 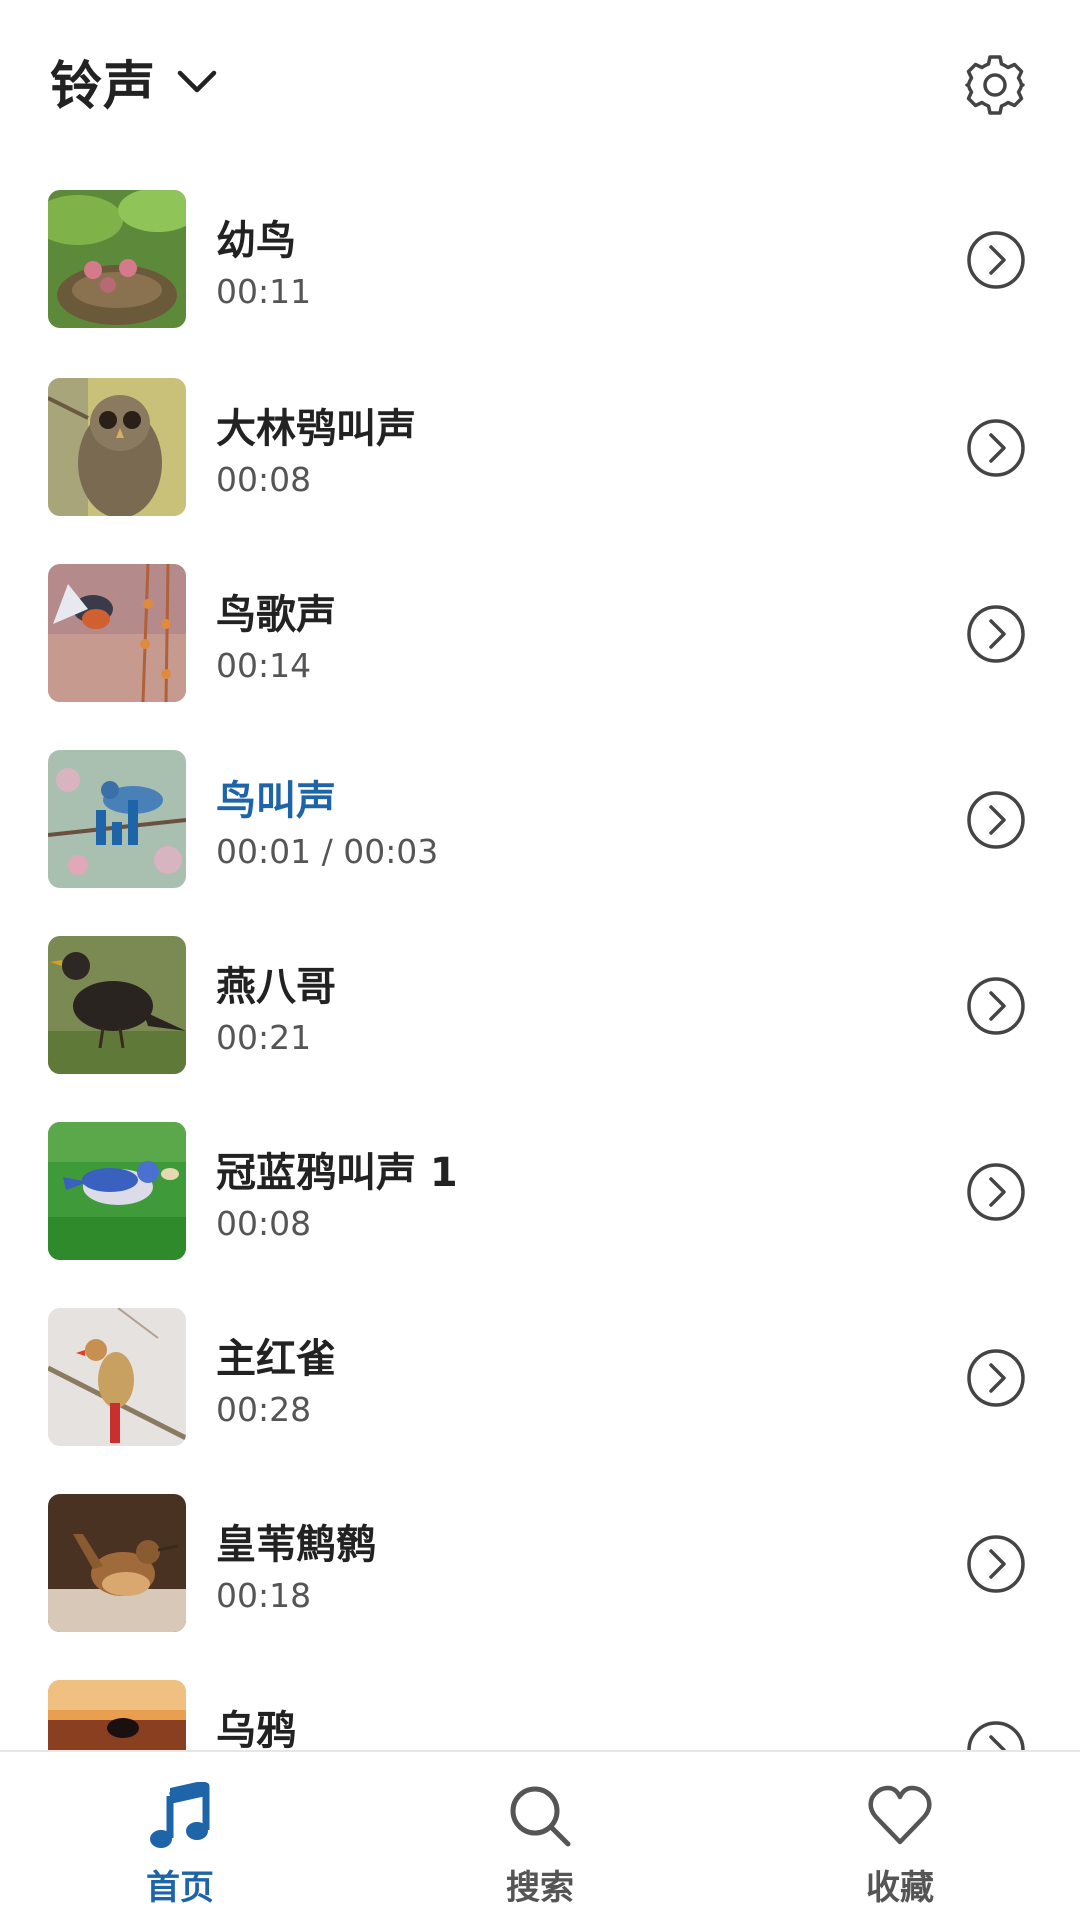 What do you see at coordinates (276, 615) in the screenshot?
I see `item-title: 鸟歌声` at bounding box center [276, 615].